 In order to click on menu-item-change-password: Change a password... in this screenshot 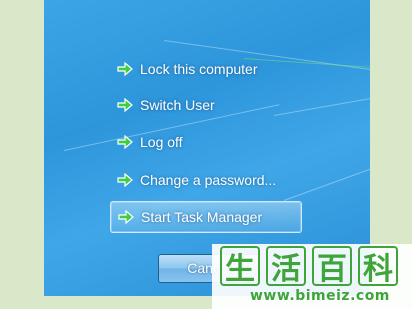, I will do `click(205, 180)`.